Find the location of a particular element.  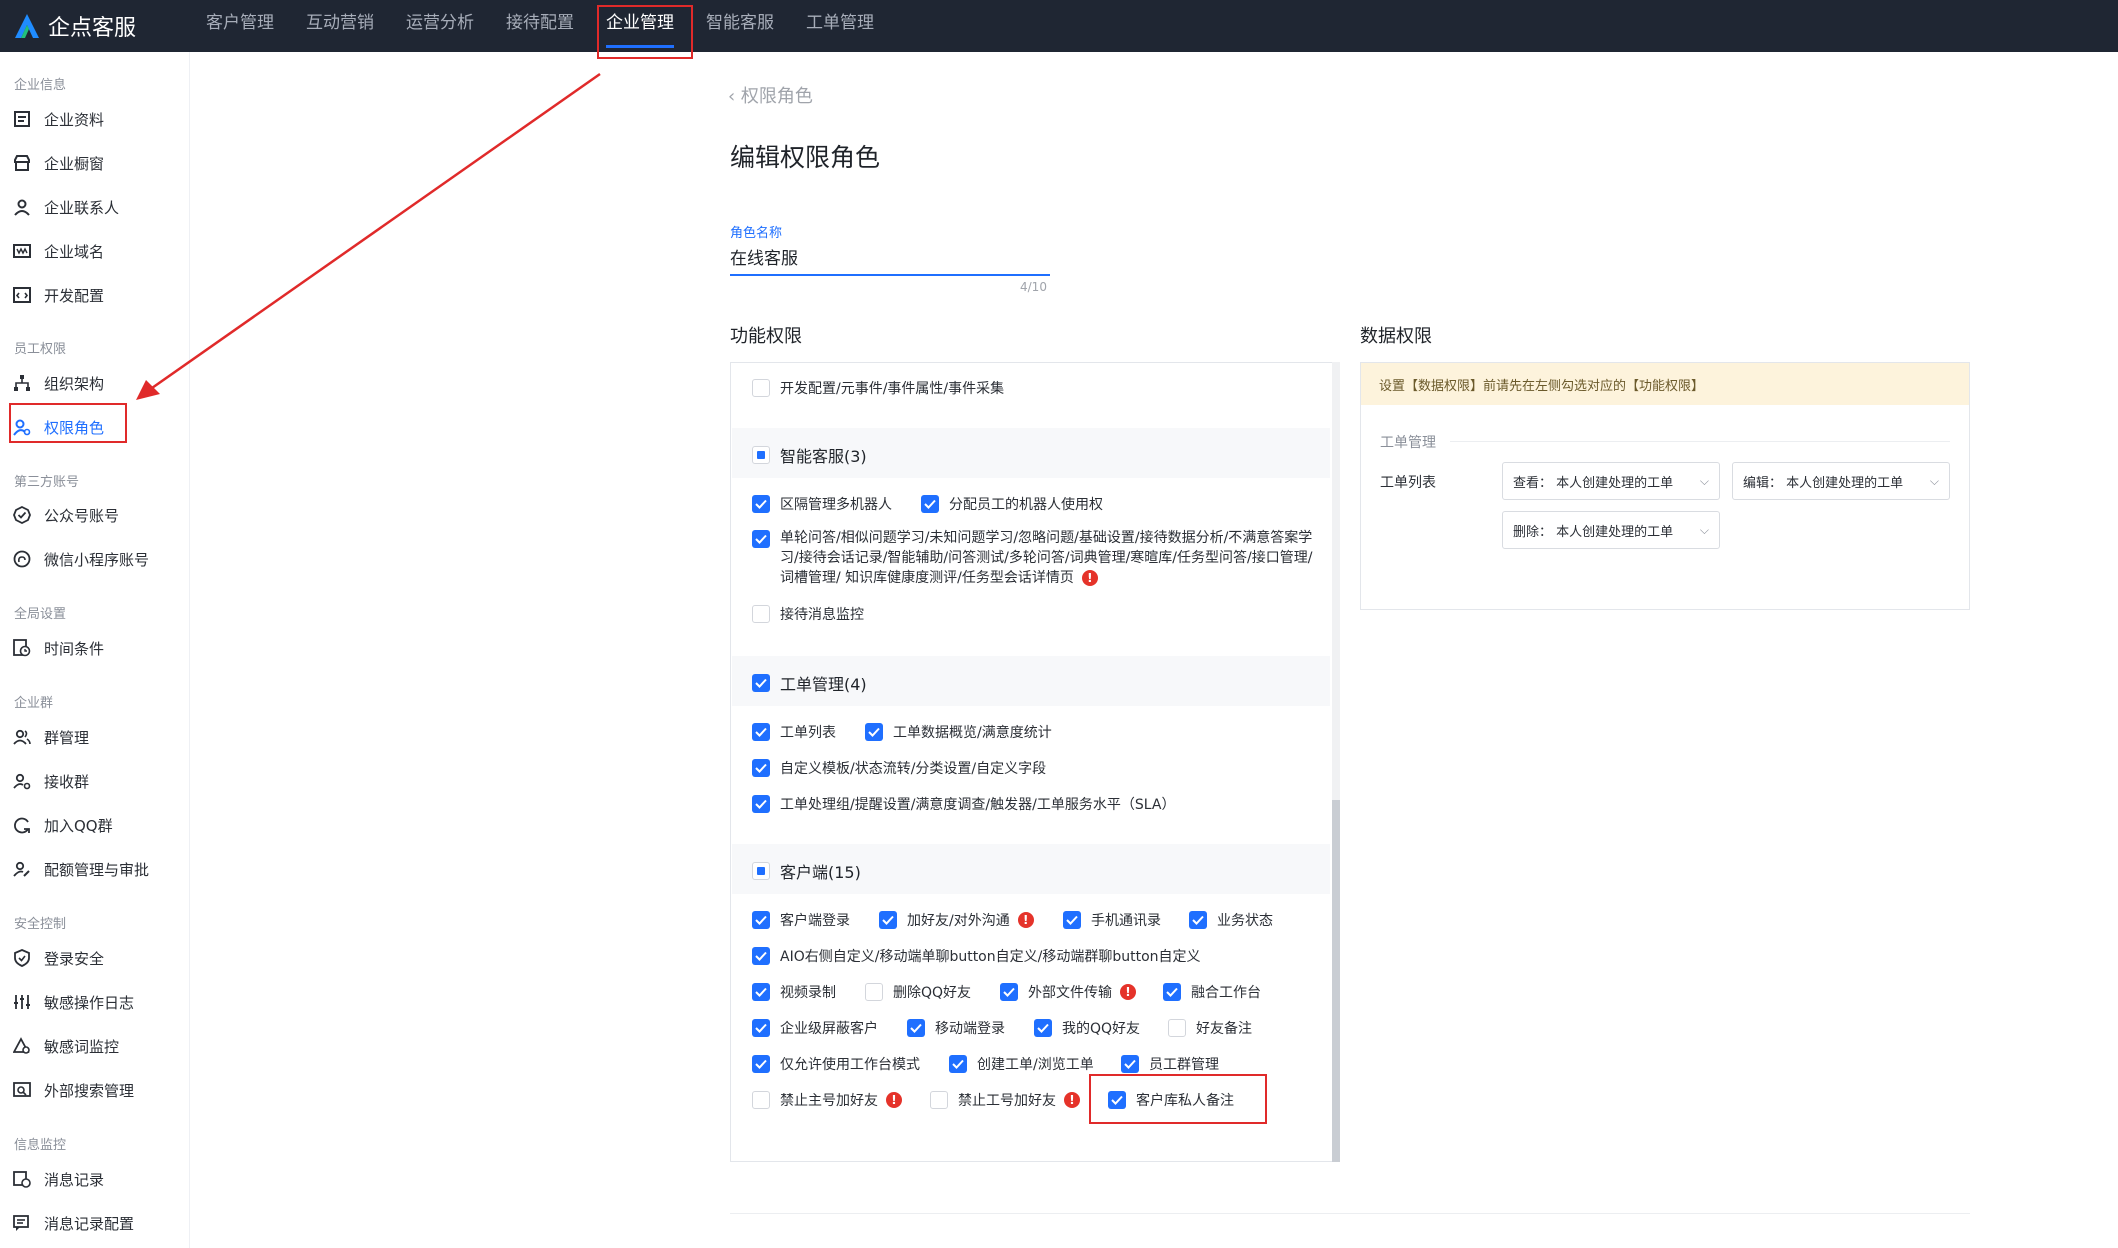

back-link: ‹ 权限角色 is located at coordinates (770, 95).